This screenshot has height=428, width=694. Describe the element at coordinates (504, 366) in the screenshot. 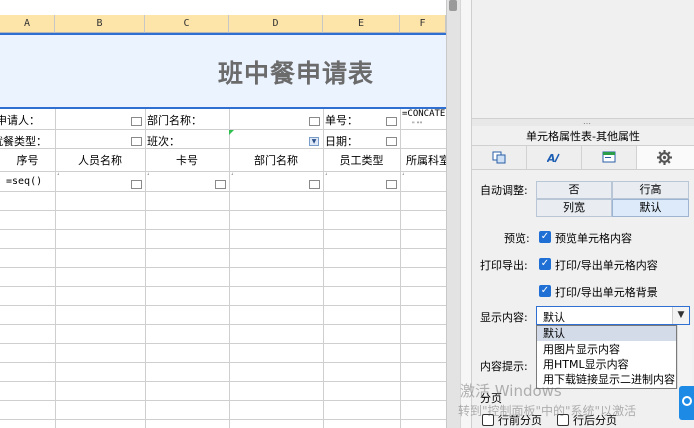

I see `content-tip-label: 内容提示:` at that location.